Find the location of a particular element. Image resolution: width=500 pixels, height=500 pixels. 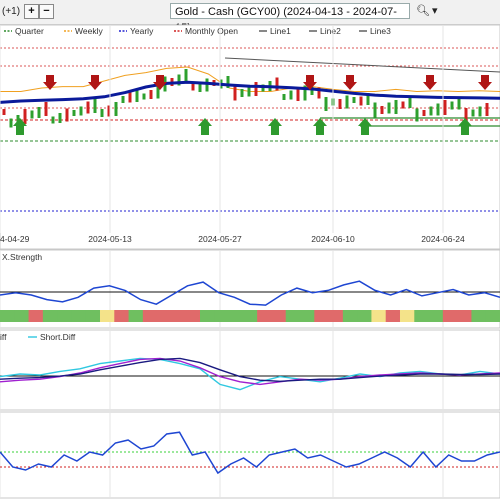

x-tick-label: 2024-06-24 is located at coordinates (443, 239).